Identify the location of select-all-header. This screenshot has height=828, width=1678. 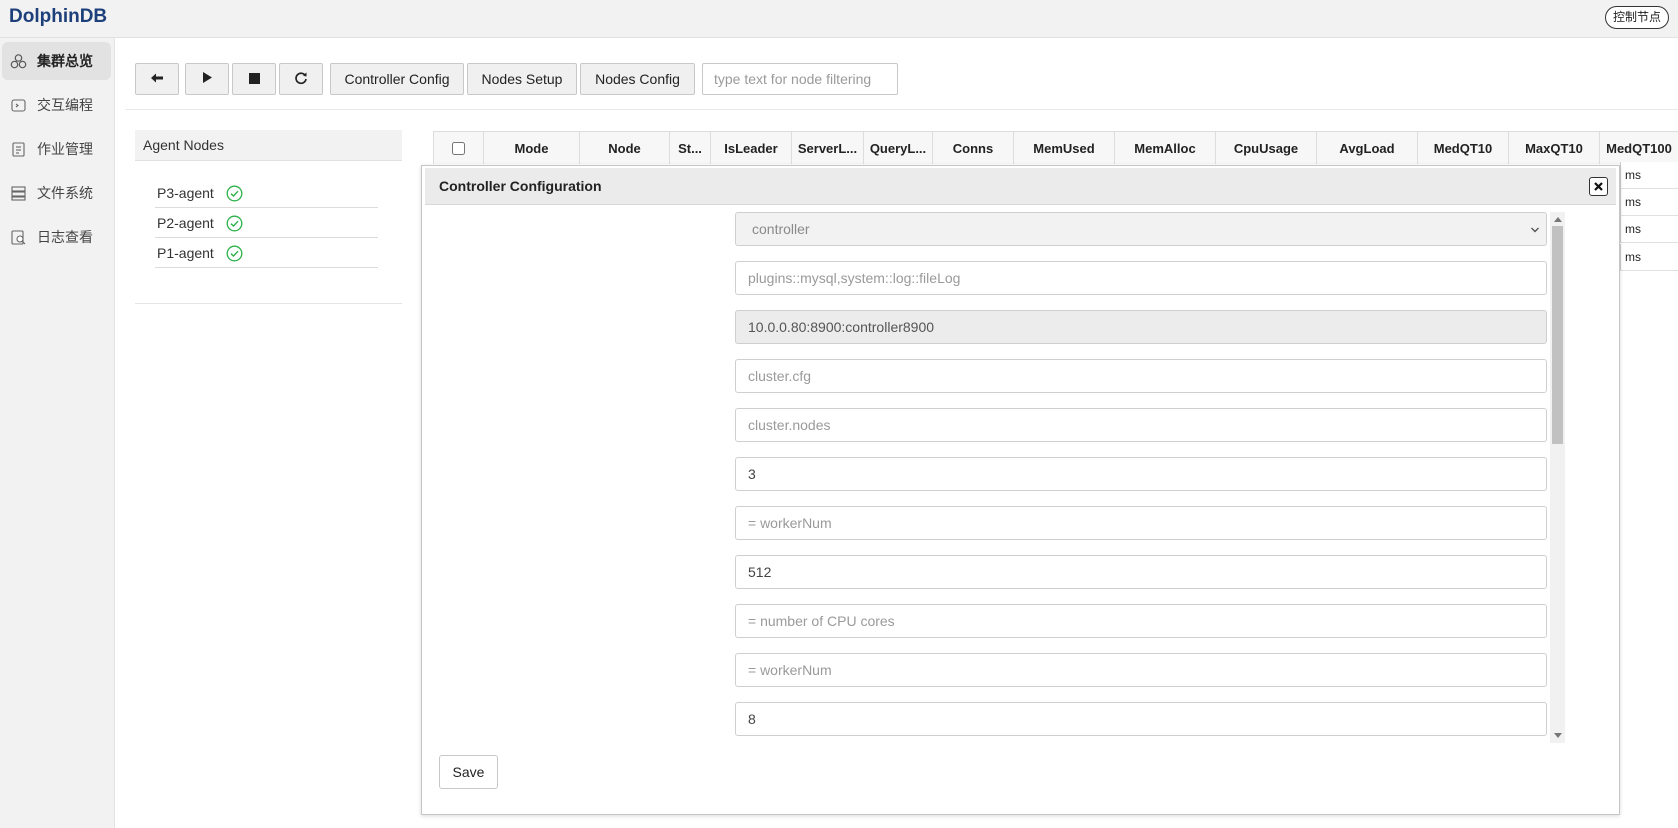
(458, 147).